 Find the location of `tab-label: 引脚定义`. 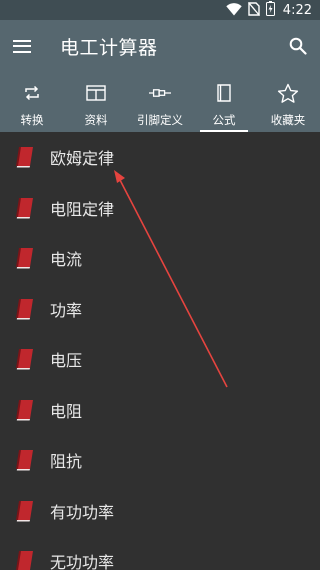

tab-label: 引脚定义 is located at coordinates (160, 120).